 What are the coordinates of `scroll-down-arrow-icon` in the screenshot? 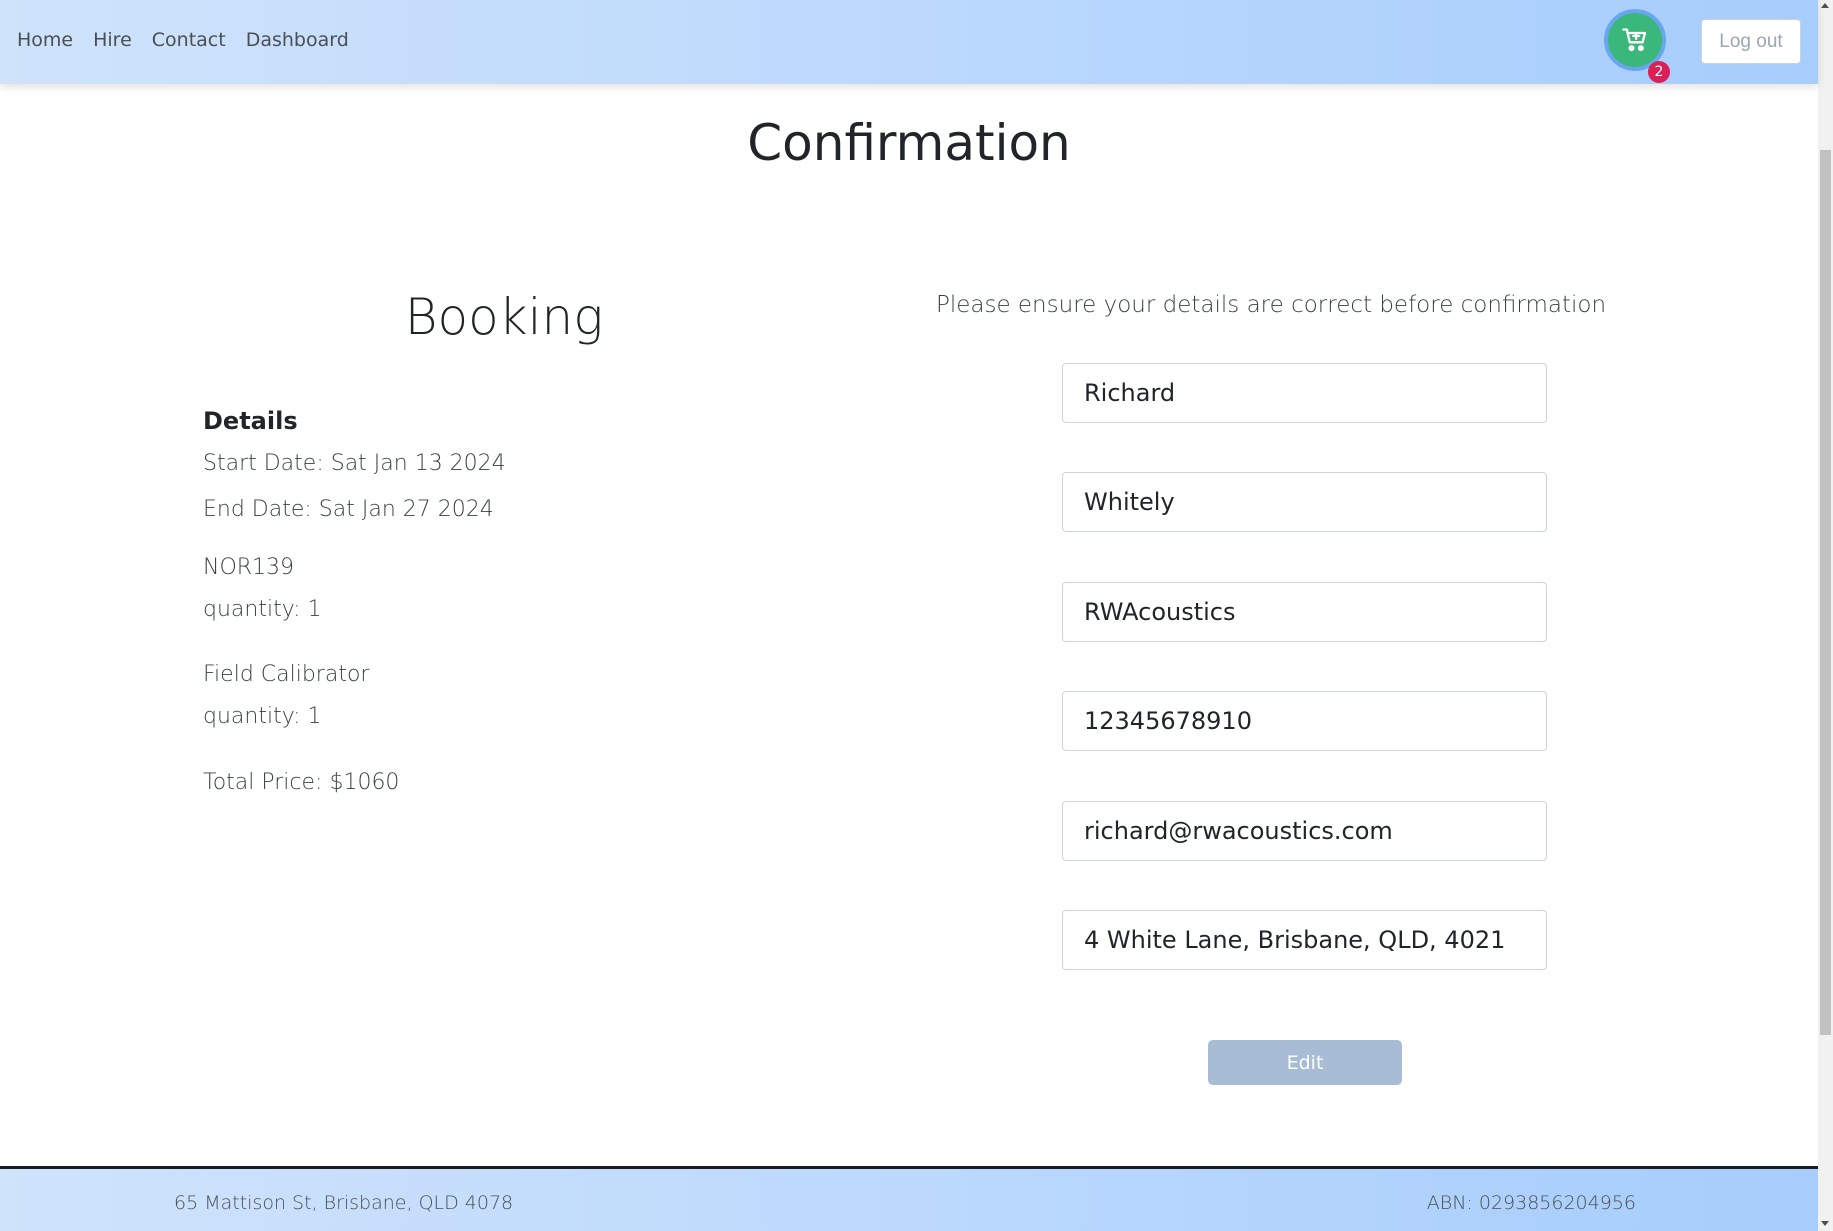 It's located at (1825, 1223).